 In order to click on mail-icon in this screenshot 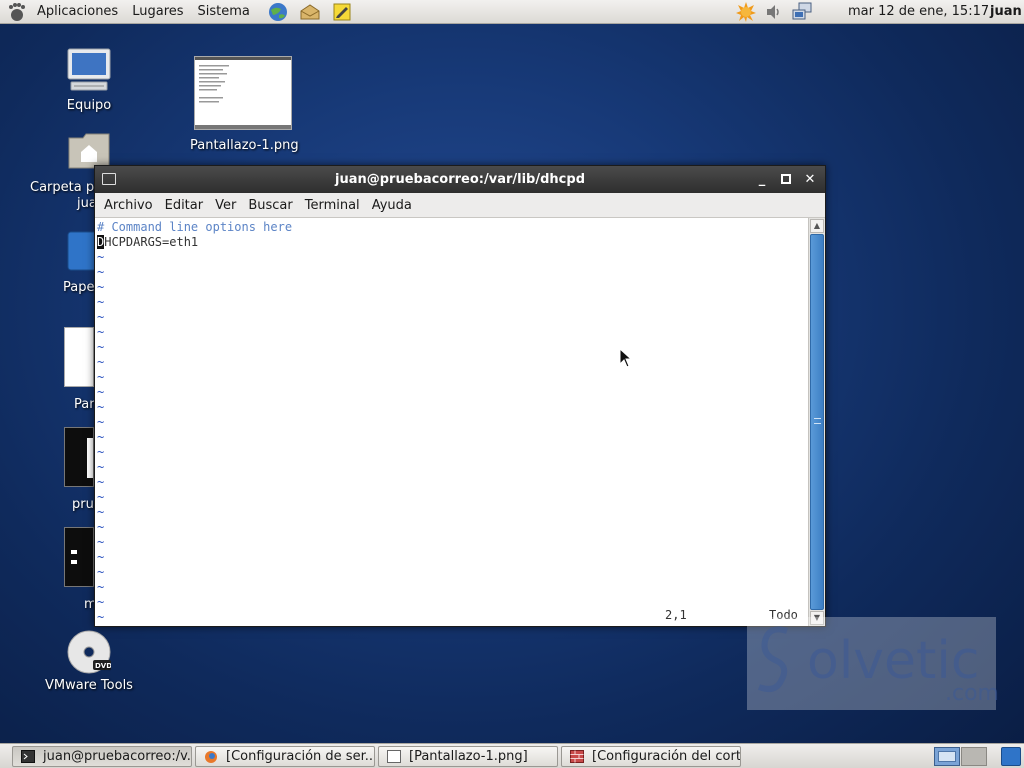, I will do `click(310, 12)`.